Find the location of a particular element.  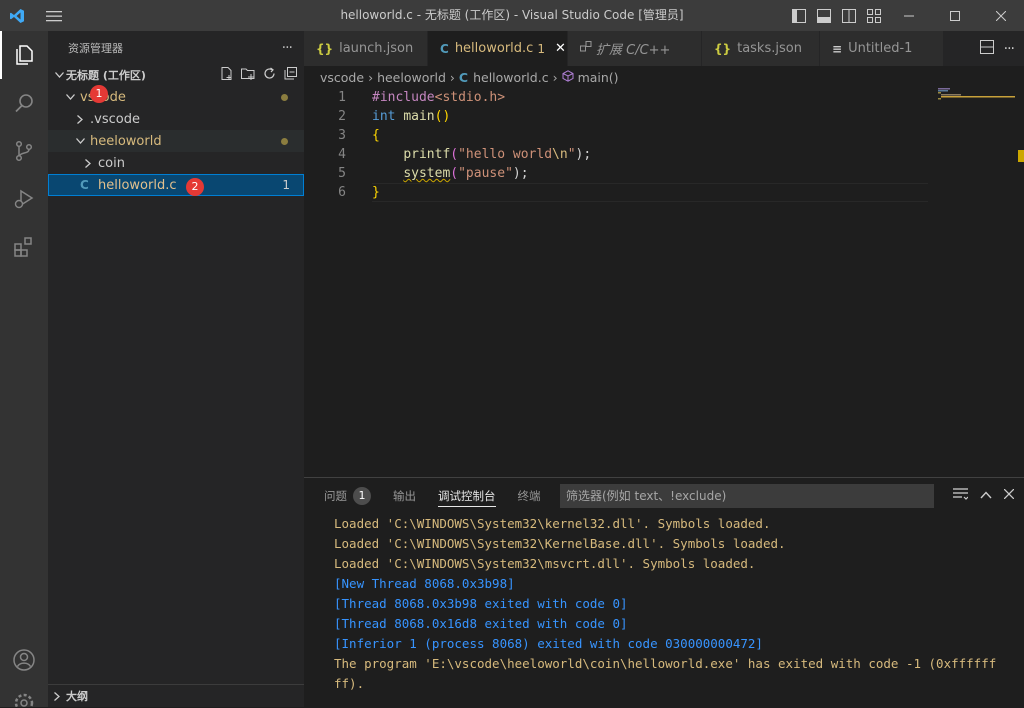

code-line: printf("hello world\n"); is located at coordinates (481, 154).